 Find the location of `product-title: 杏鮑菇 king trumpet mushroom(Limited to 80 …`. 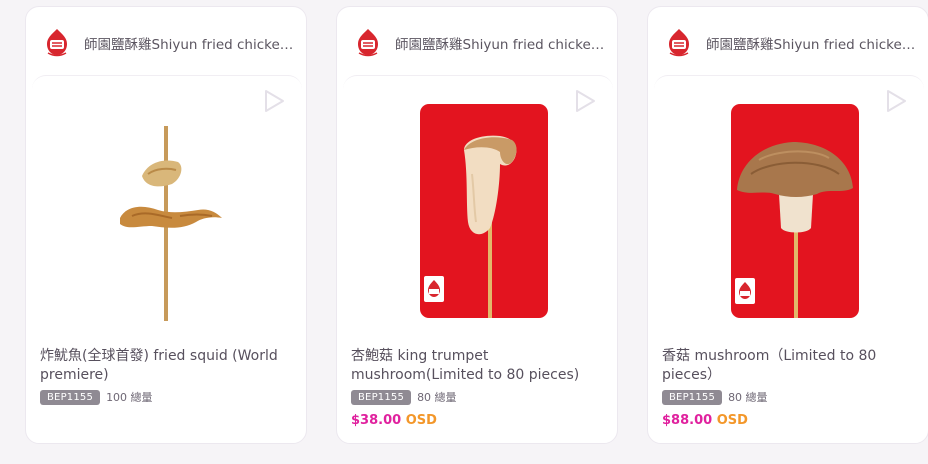

product-title: 杏鮑菇 king trumpet mushroom(Limited to 80 … is located at coordinates (478, 366).